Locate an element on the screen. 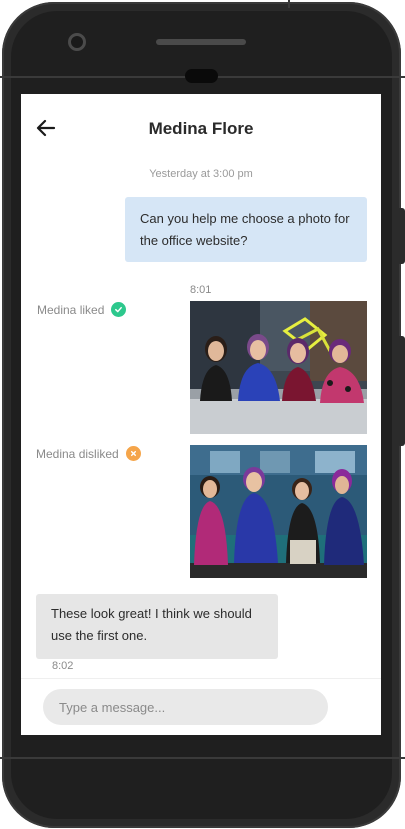  camera-icon is located at coordinates (77, 42).